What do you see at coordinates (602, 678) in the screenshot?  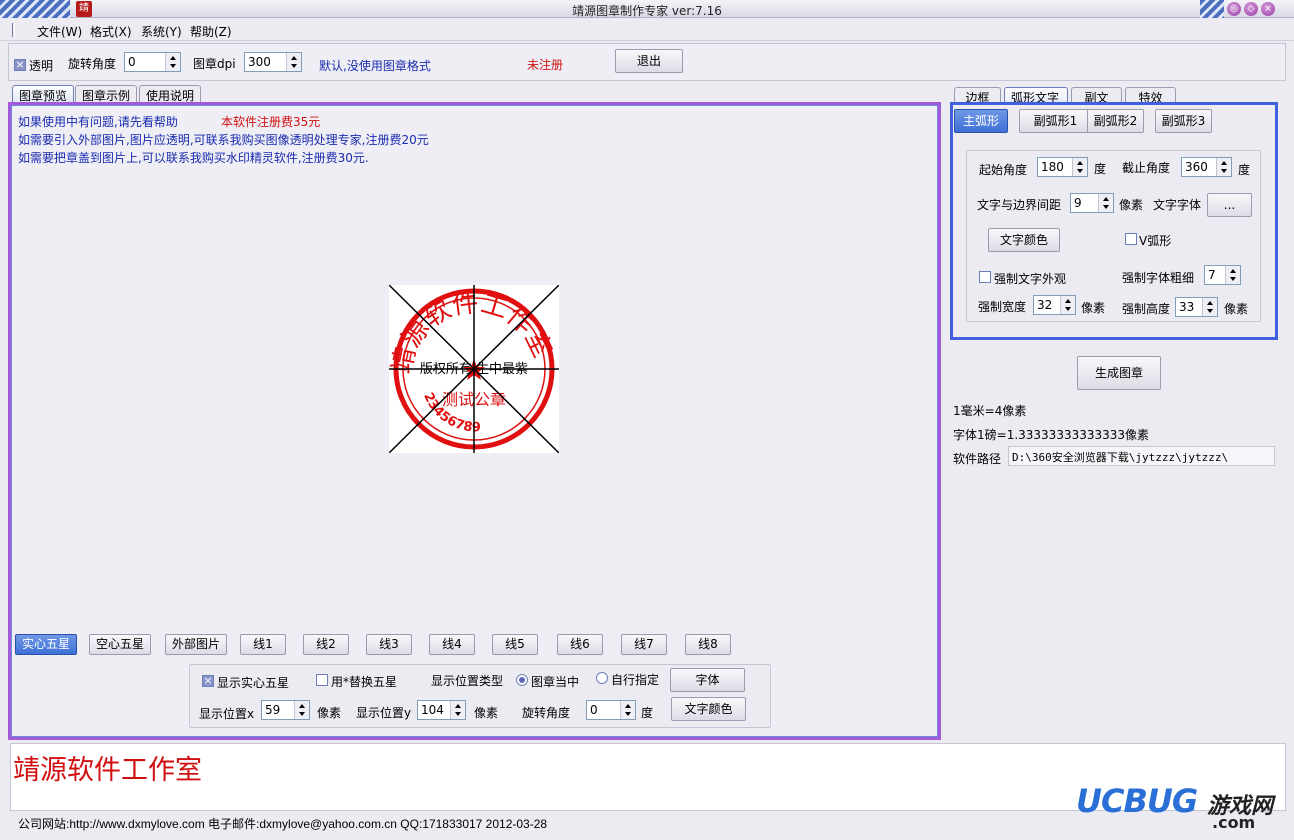 I see `custom-radio` at bounding box center [602, 678].